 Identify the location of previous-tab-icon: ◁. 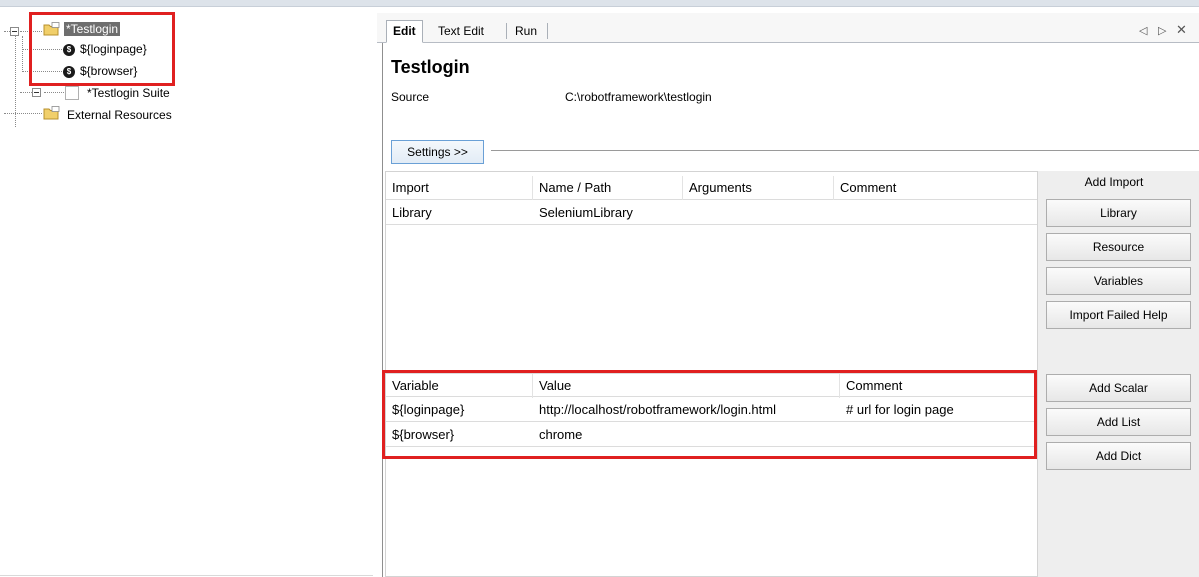
(1143, 30).